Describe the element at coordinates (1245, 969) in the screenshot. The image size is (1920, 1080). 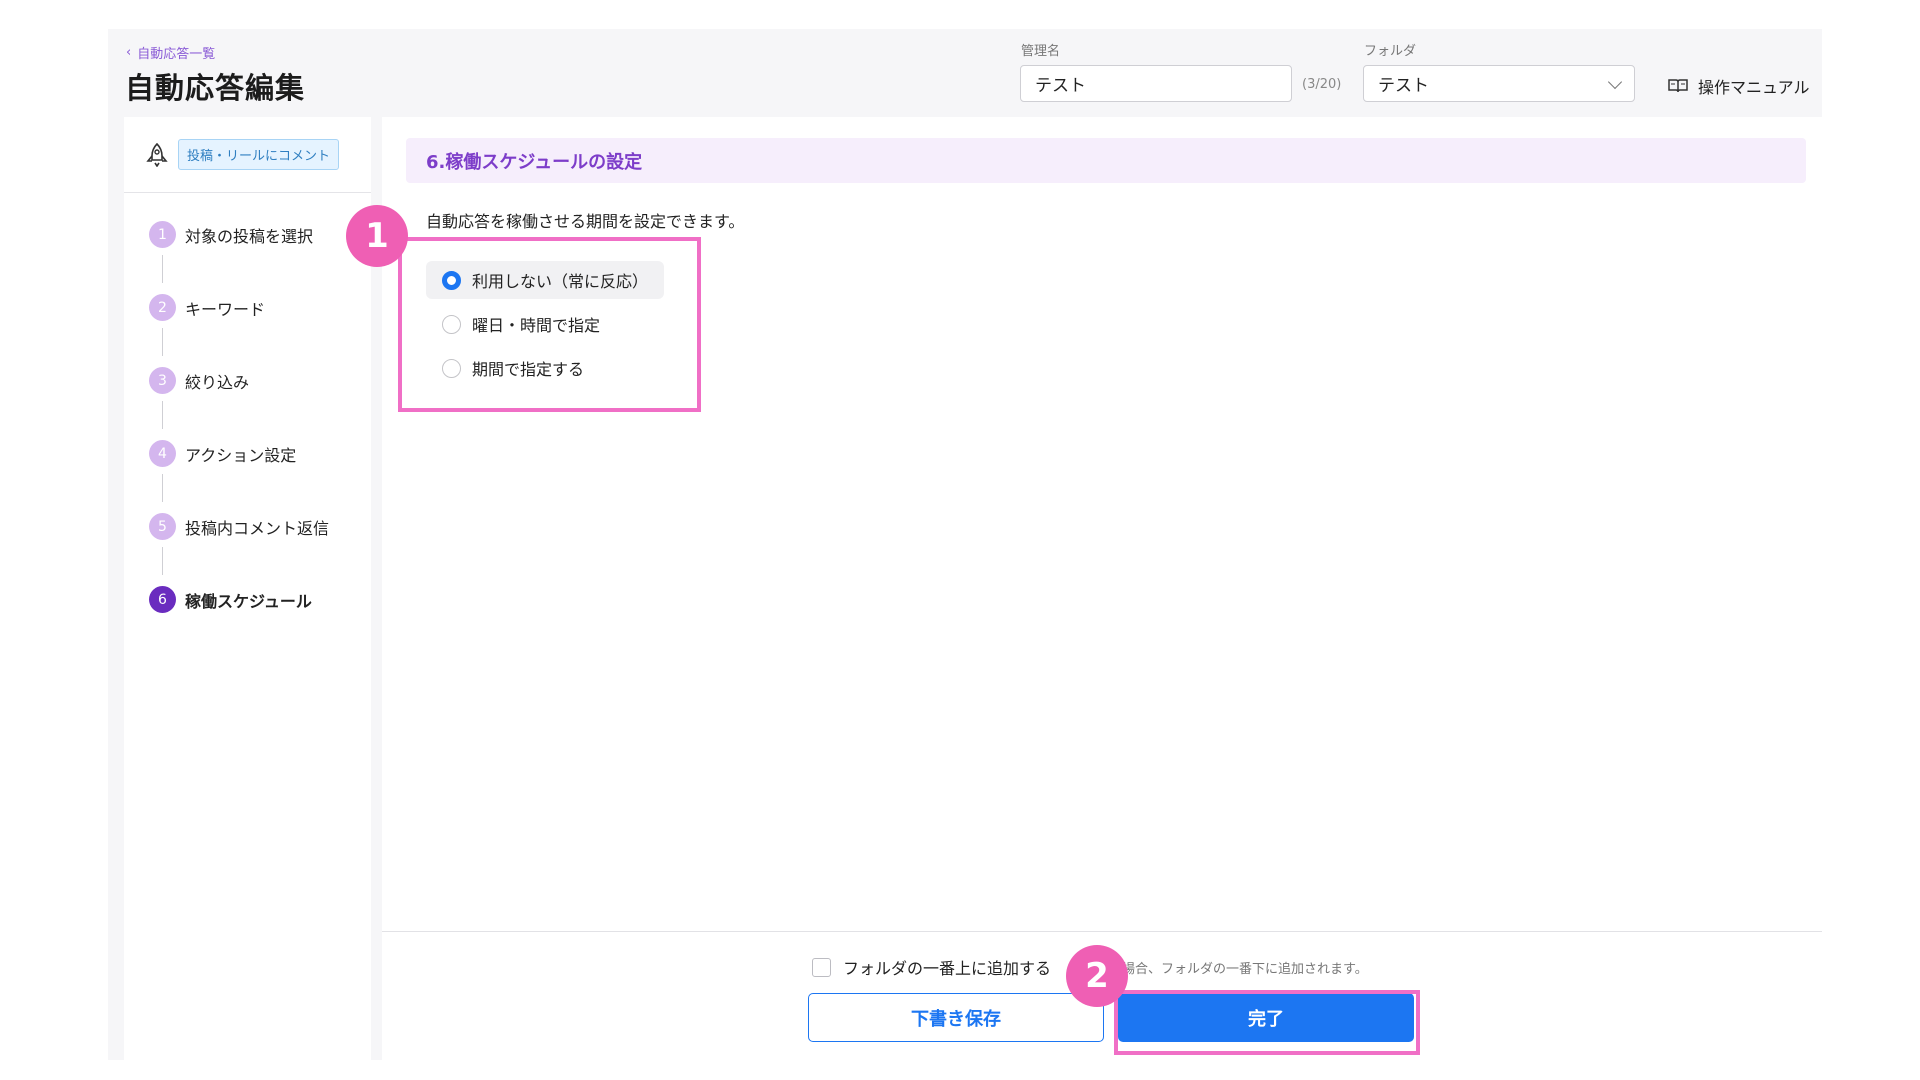
I see `add-to-top-note: 場合、フォルダの一番下に追加されます。` at that location.